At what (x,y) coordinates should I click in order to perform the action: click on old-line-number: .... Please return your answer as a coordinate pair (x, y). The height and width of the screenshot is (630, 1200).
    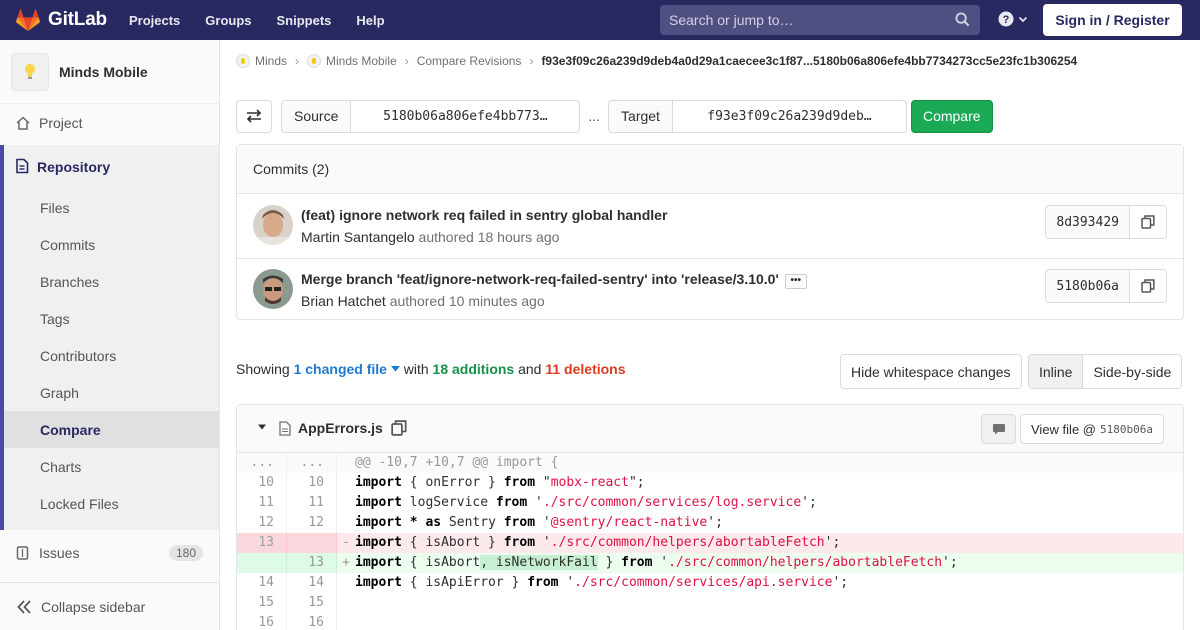
    Looking at the image, I should click on (262, 463).